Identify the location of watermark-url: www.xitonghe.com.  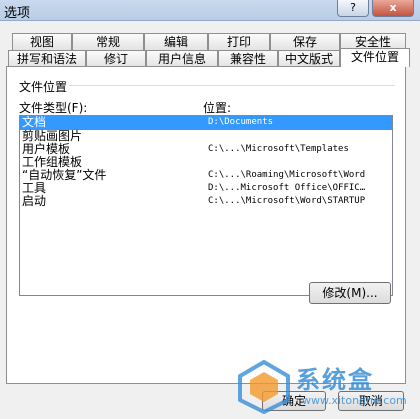
(354, 400).